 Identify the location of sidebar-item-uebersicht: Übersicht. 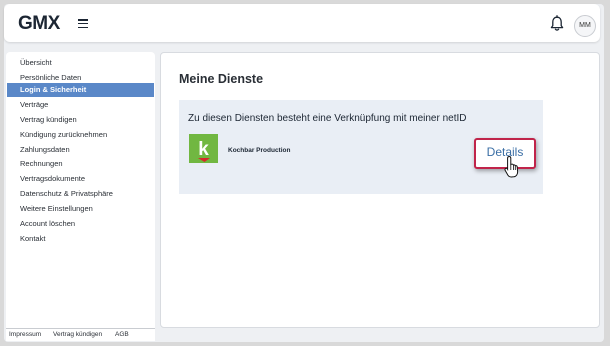
(80, 63).